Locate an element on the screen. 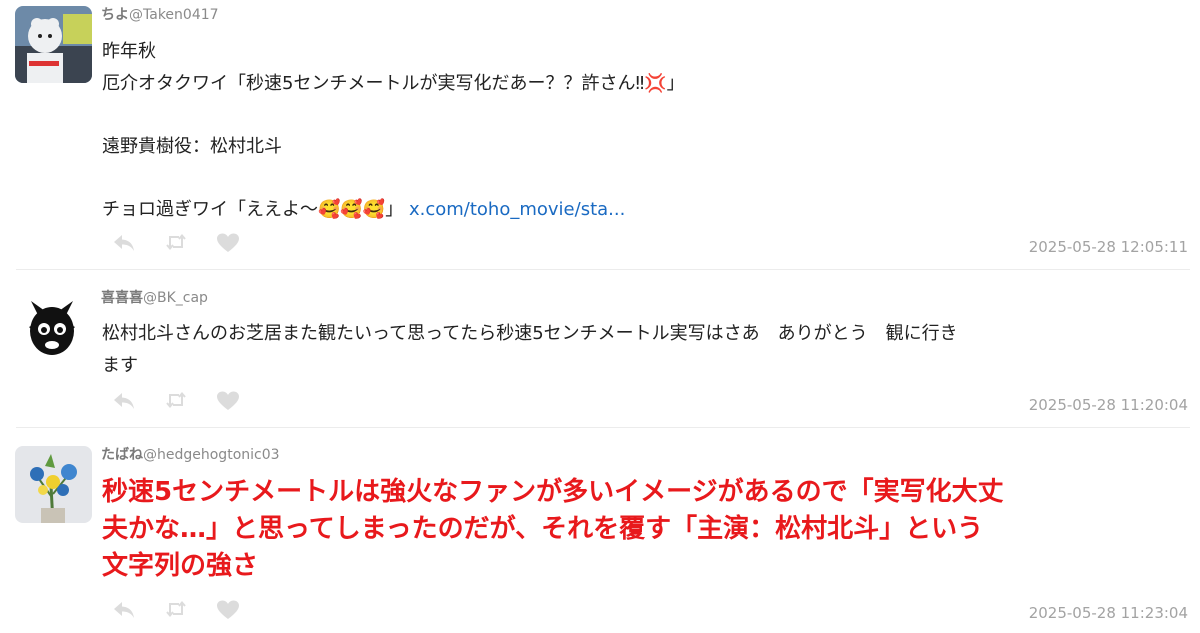  body-text: チョロ過ぎワイ「ええよ〜🥰🥰🥰」 is located at coordinates (253, 209).